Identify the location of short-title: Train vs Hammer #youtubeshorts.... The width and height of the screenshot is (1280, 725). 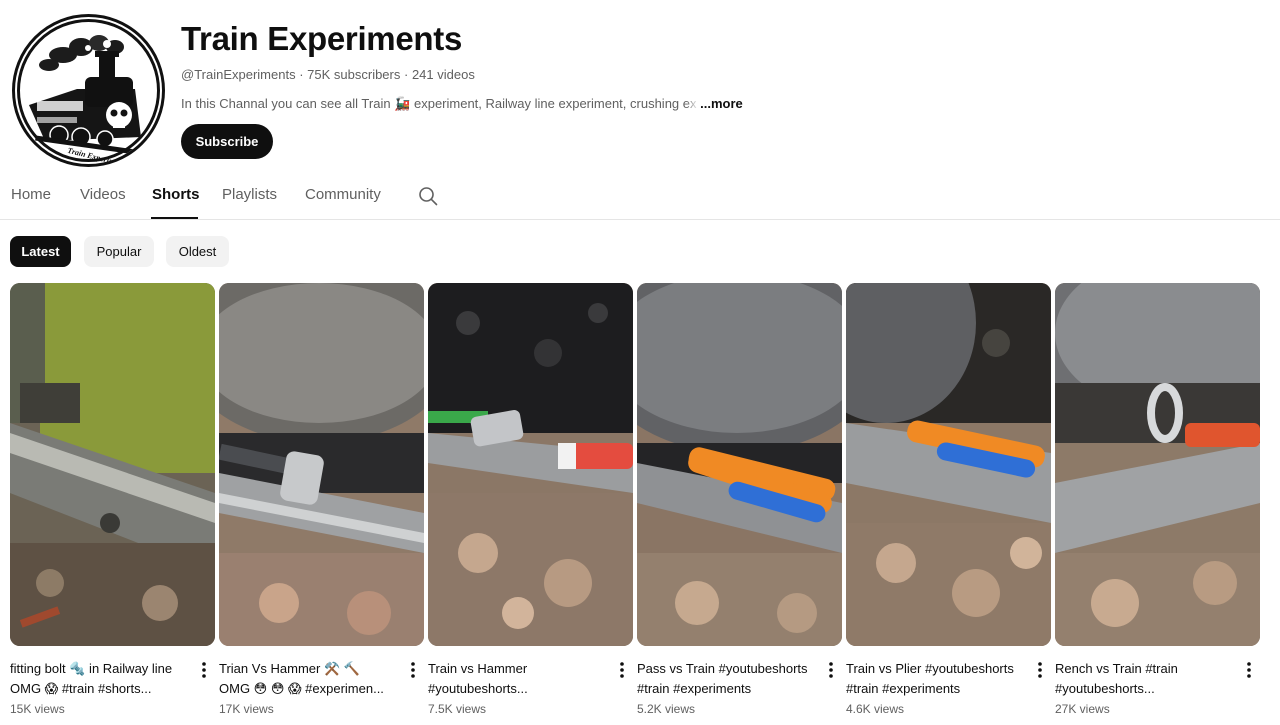
(520, 679).